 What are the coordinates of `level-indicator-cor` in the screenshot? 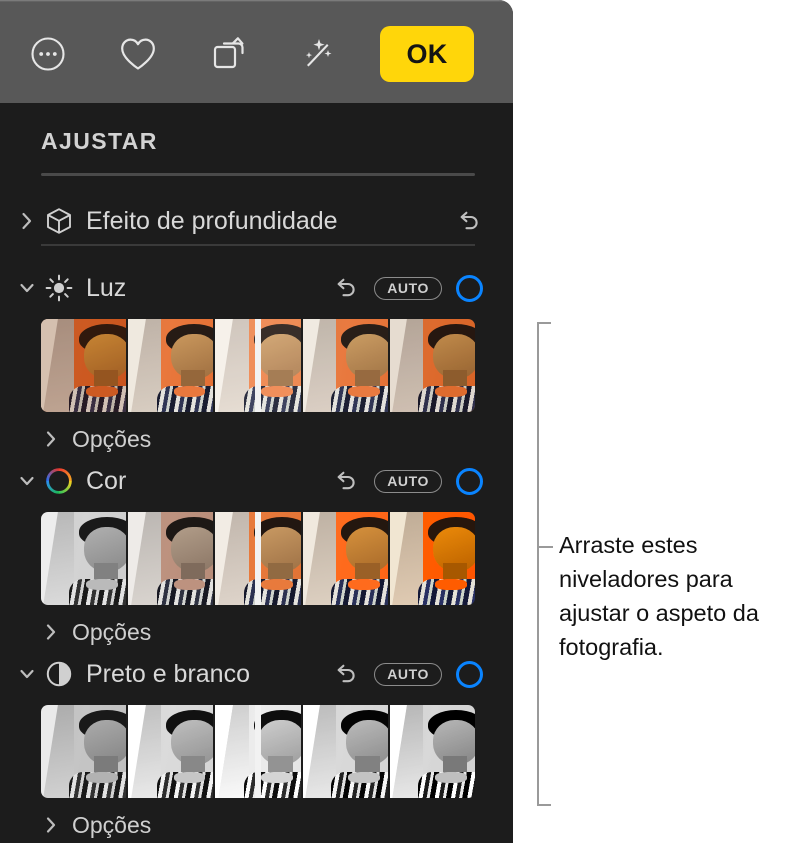 It's located at (469, 481).